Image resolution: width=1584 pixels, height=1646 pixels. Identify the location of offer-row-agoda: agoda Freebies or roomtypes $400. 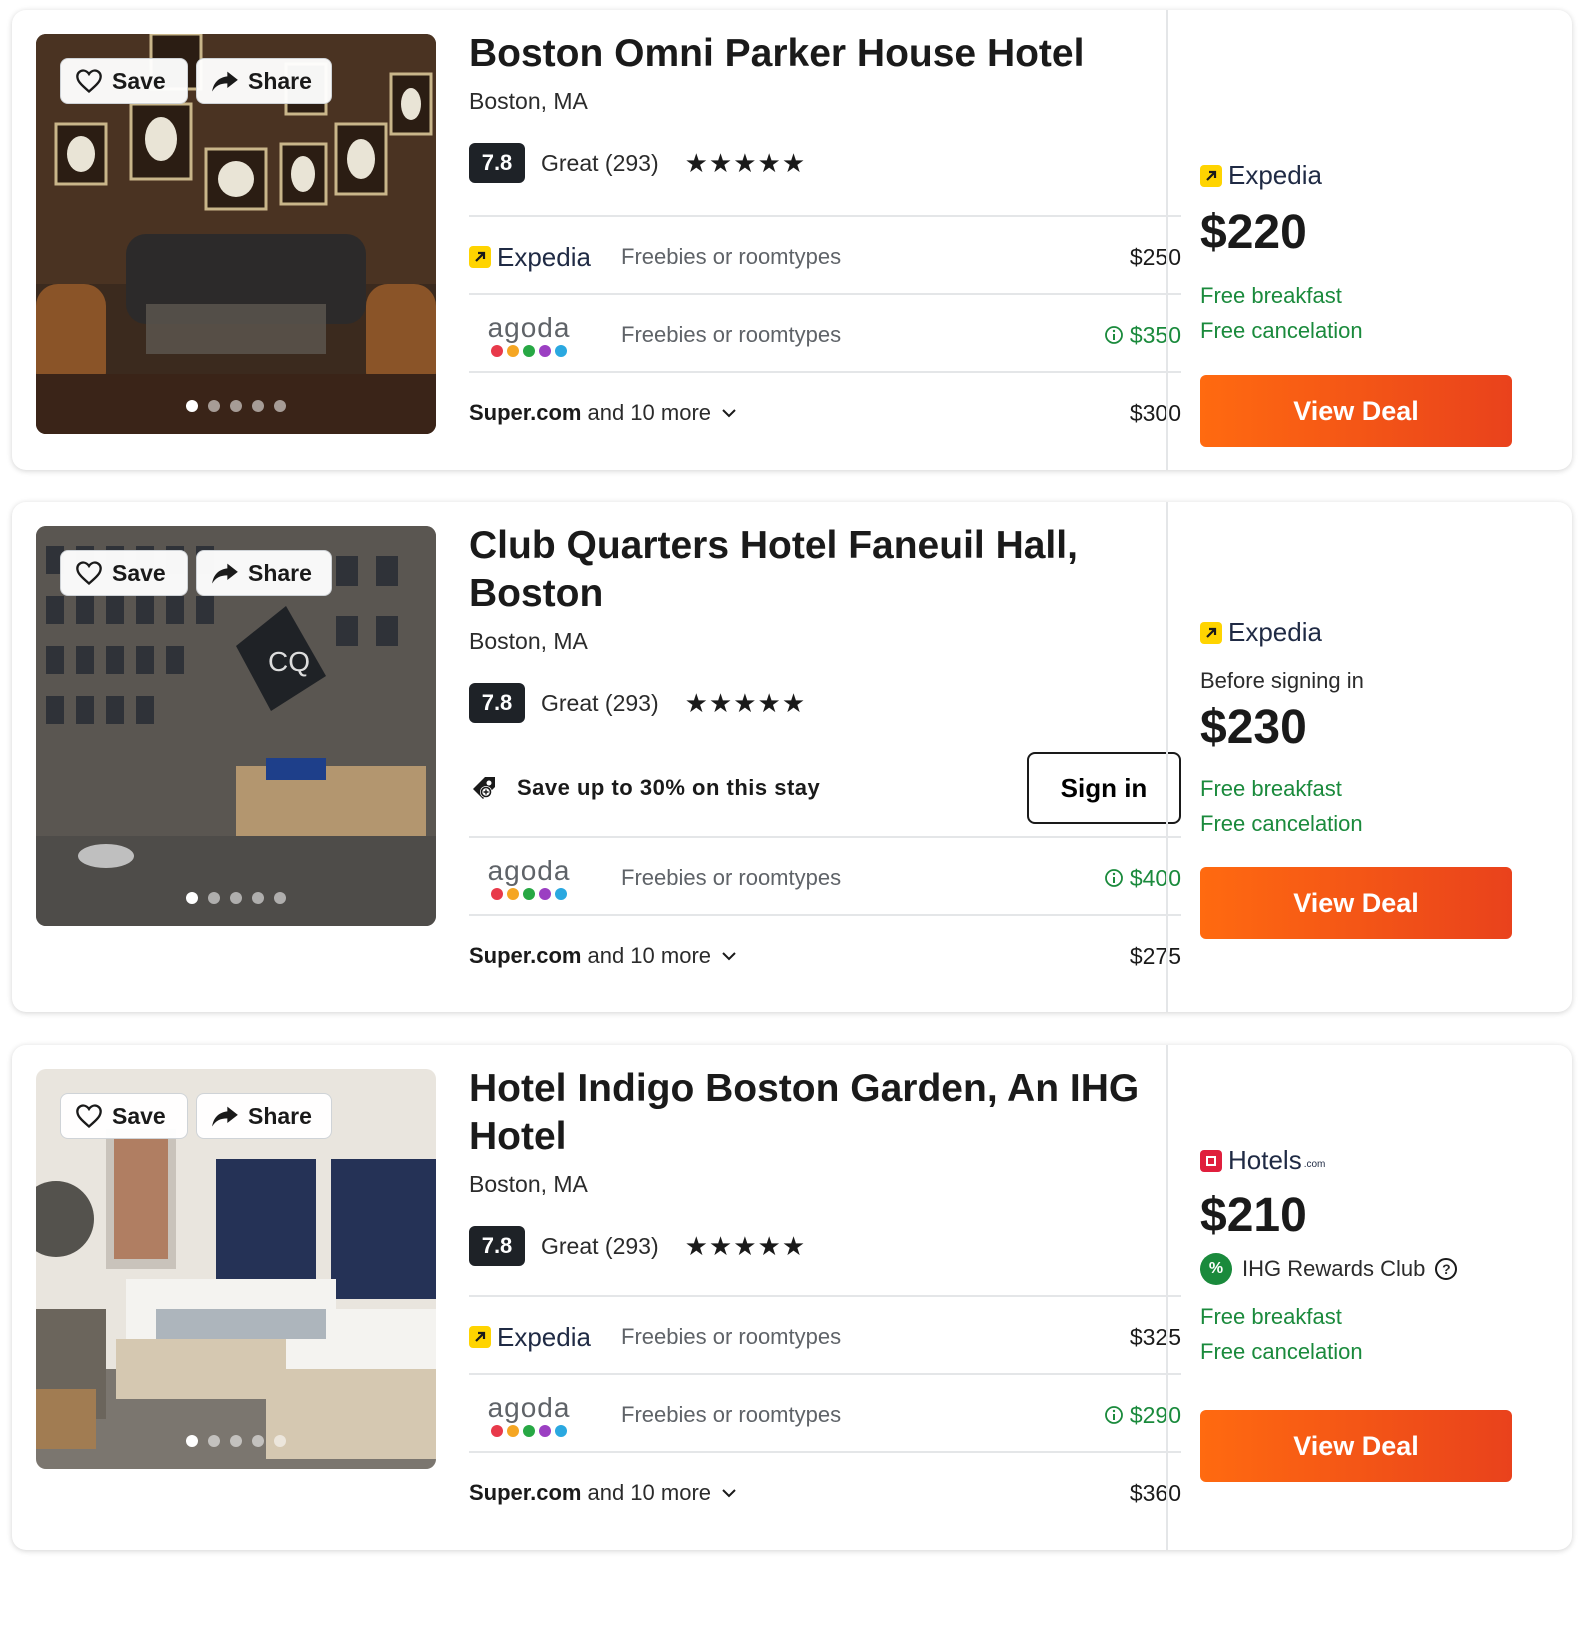
(825, 877).